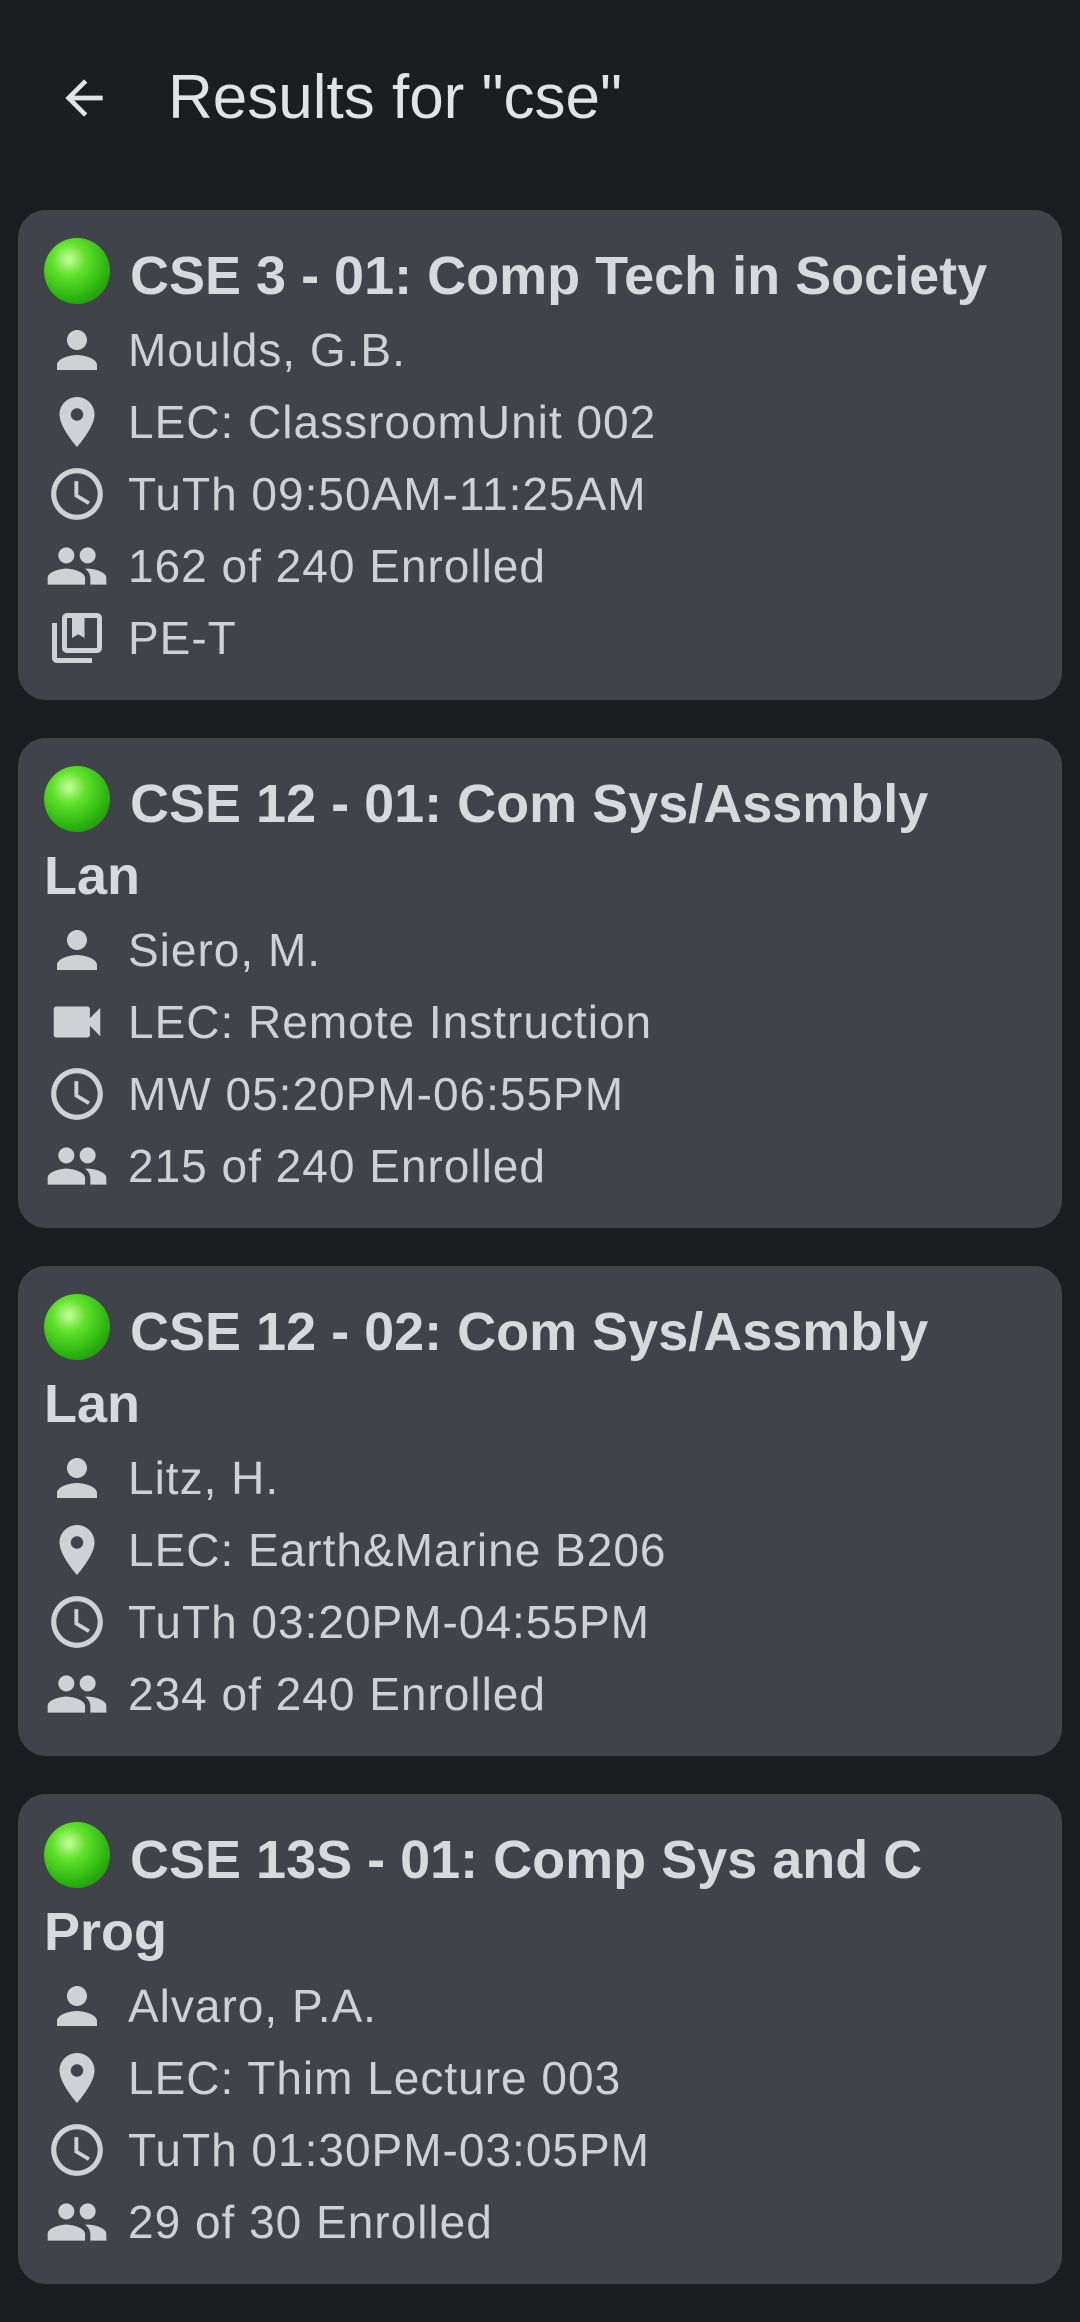 The width and height of the screenshot is (1080, 2322). I want to click on schedule-row: TuTh 03:20PM-04:55PM, so click(540, 1622).